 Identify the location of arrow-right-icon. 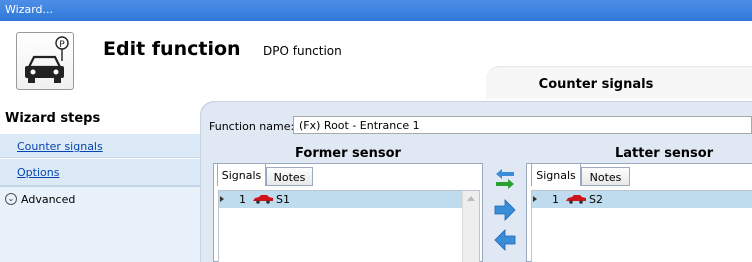
(505, 210).